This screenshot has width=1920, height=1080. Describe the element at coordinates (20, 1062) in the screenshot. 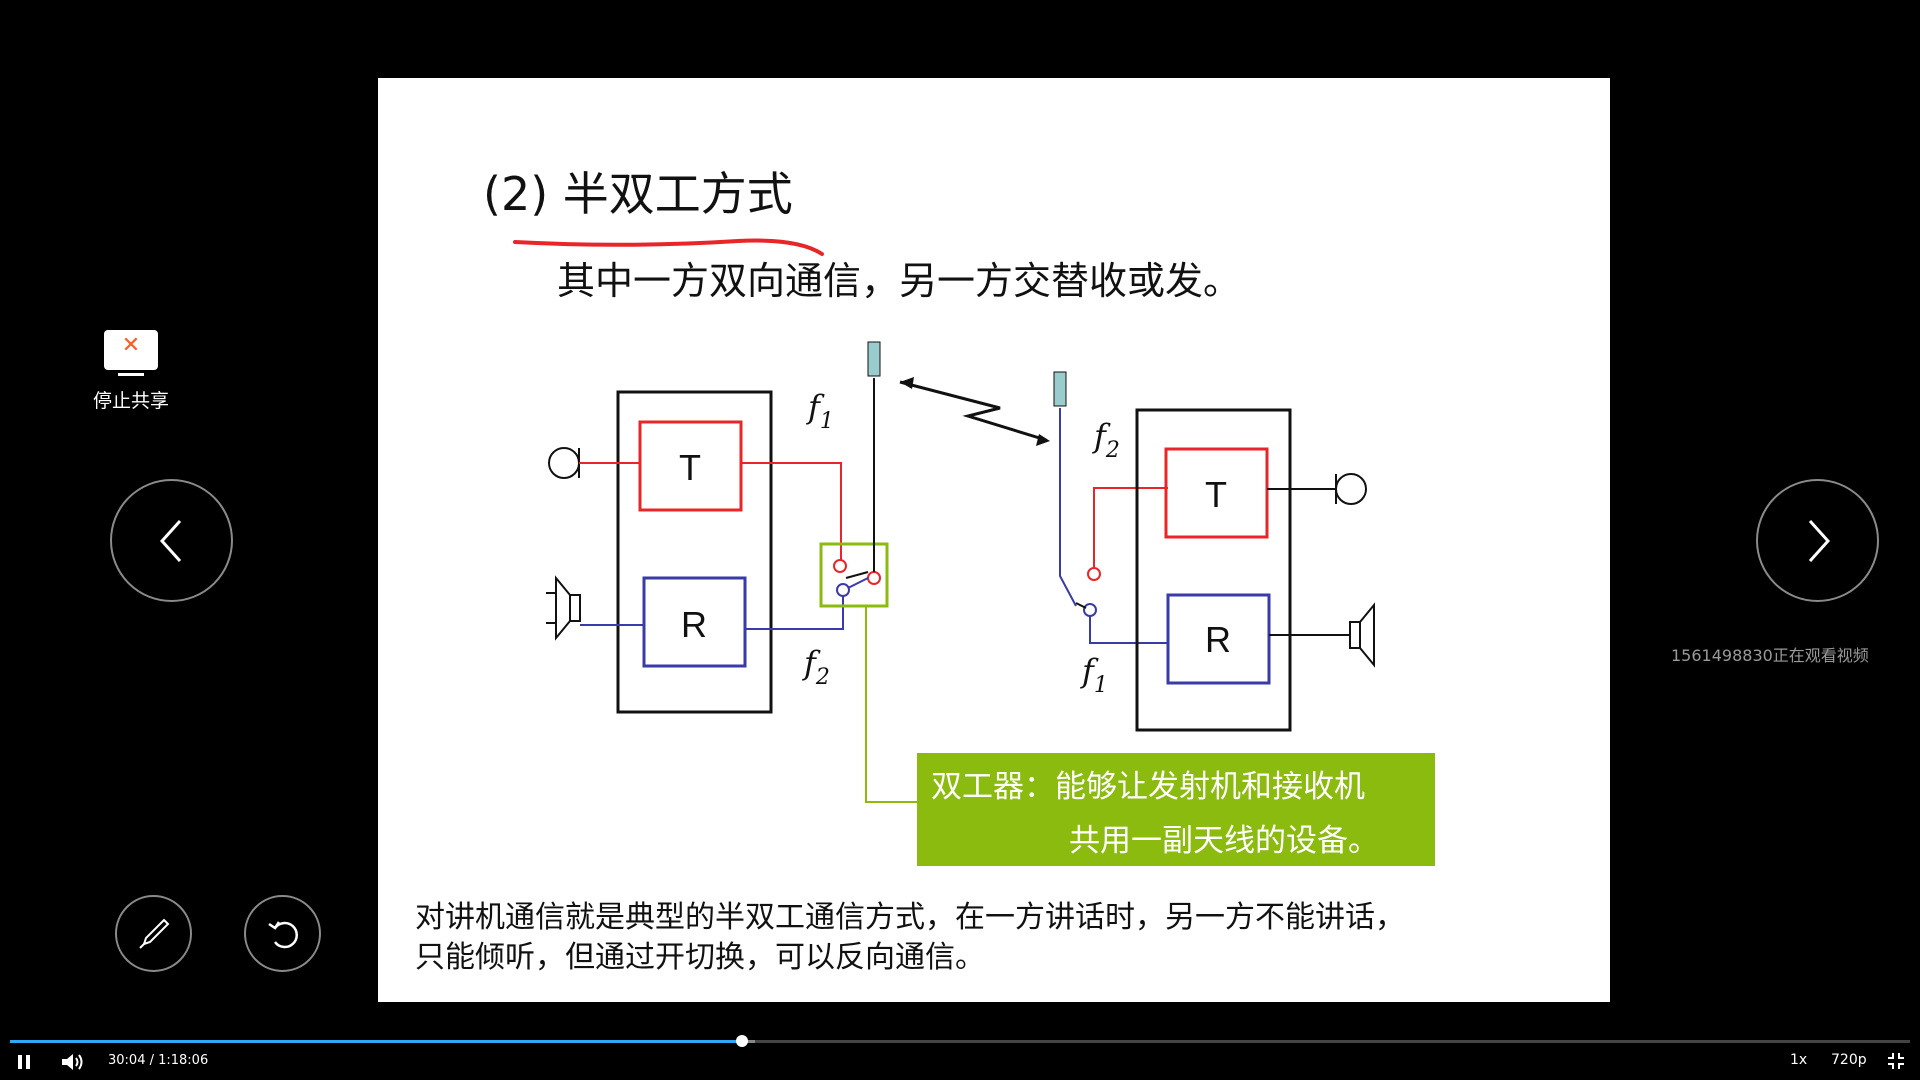

I see `pause-icon` at that location.